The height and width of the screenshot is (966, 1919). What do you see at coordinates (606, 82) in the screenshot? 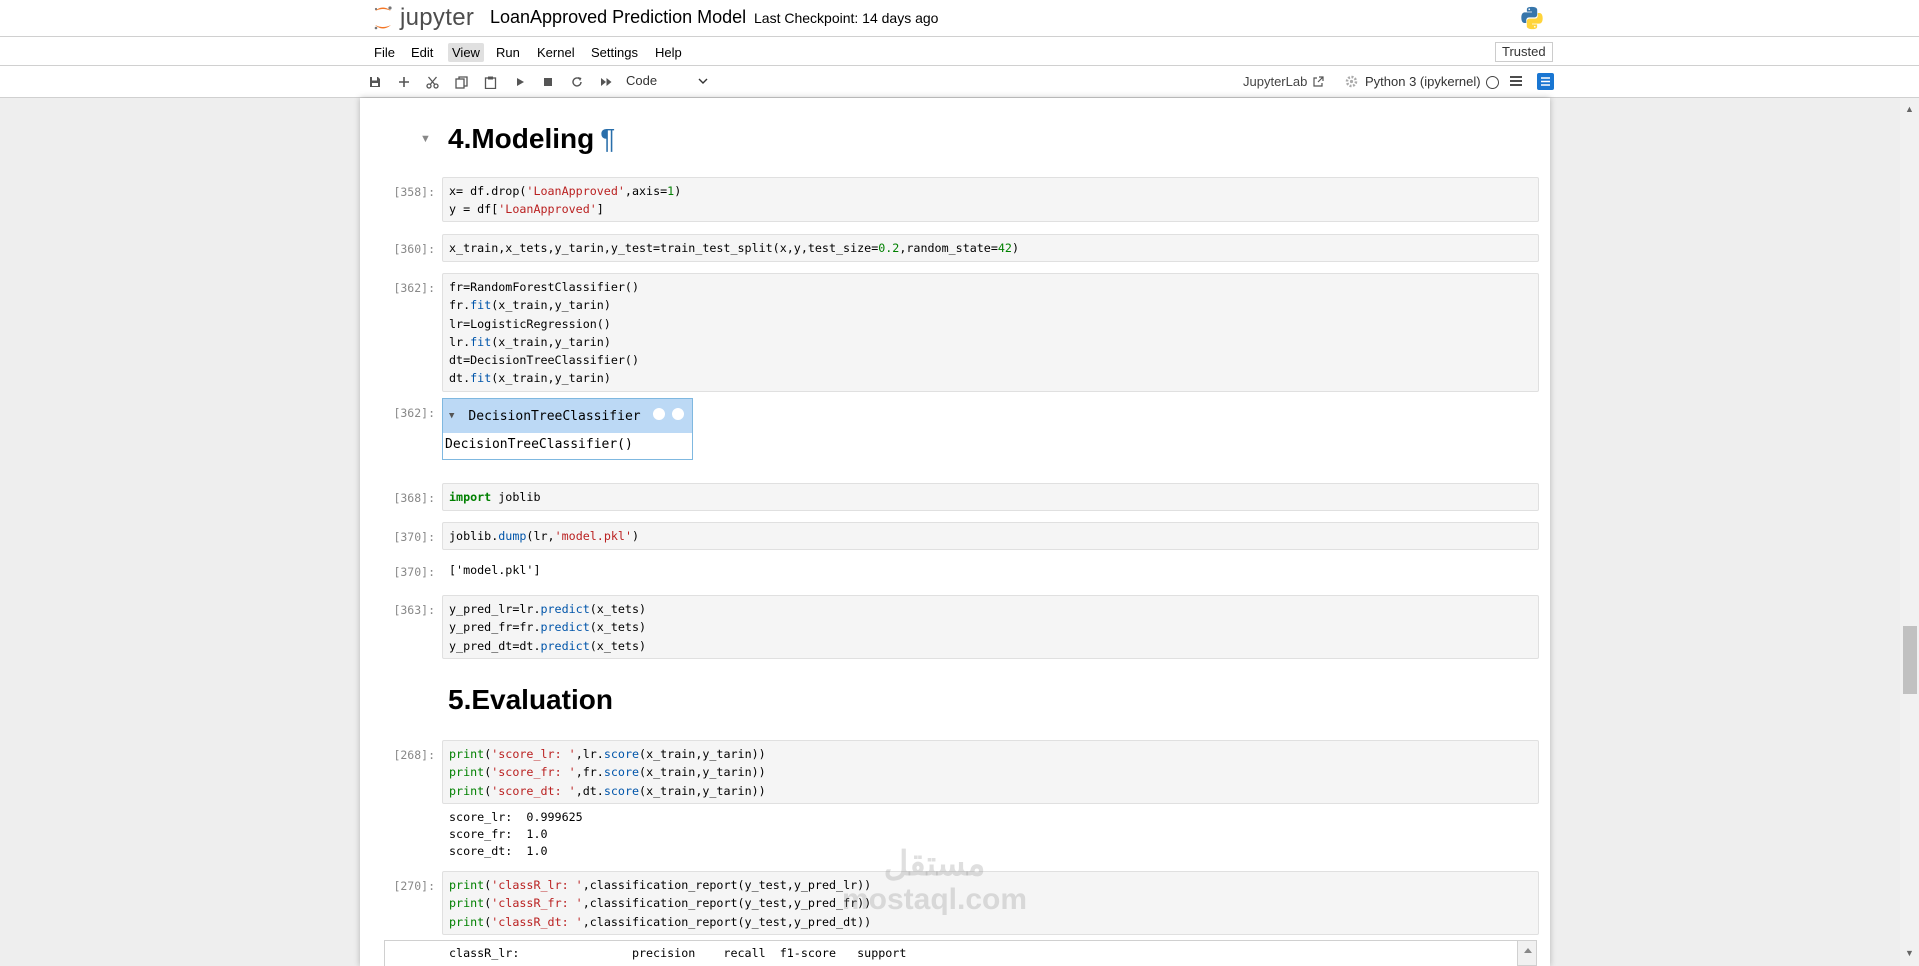
I see `fast-forward-icon` at bounding box center [606, 82].